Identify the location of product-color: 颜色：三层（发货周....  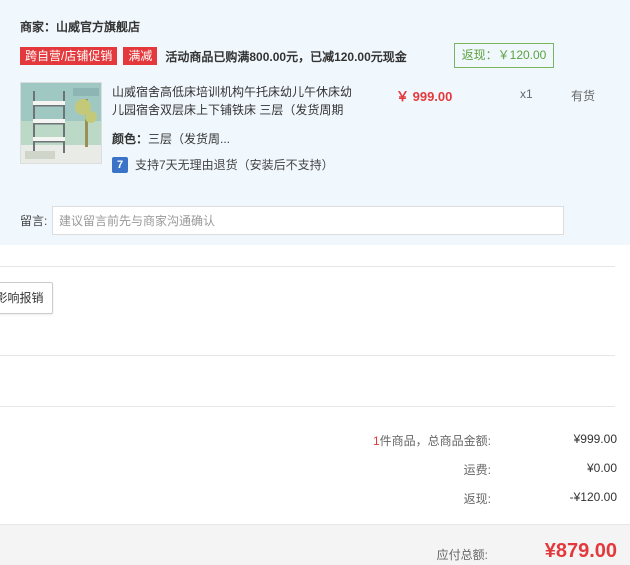
(171, 138).